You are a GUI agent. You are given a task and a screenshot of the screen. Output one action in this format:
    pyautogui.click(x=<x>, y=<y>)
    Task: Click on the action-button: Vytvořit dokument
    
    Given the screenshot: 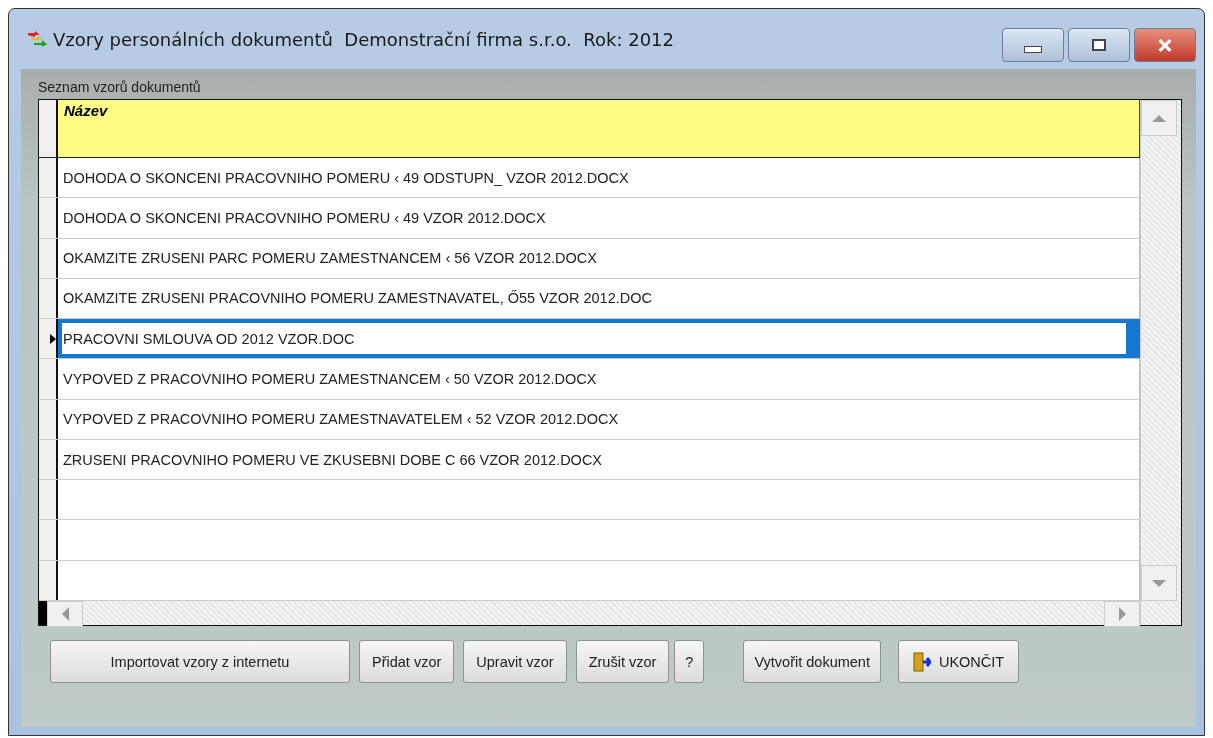 What is the action you would take?
    pyautogui.click(x=812, y=661)
    